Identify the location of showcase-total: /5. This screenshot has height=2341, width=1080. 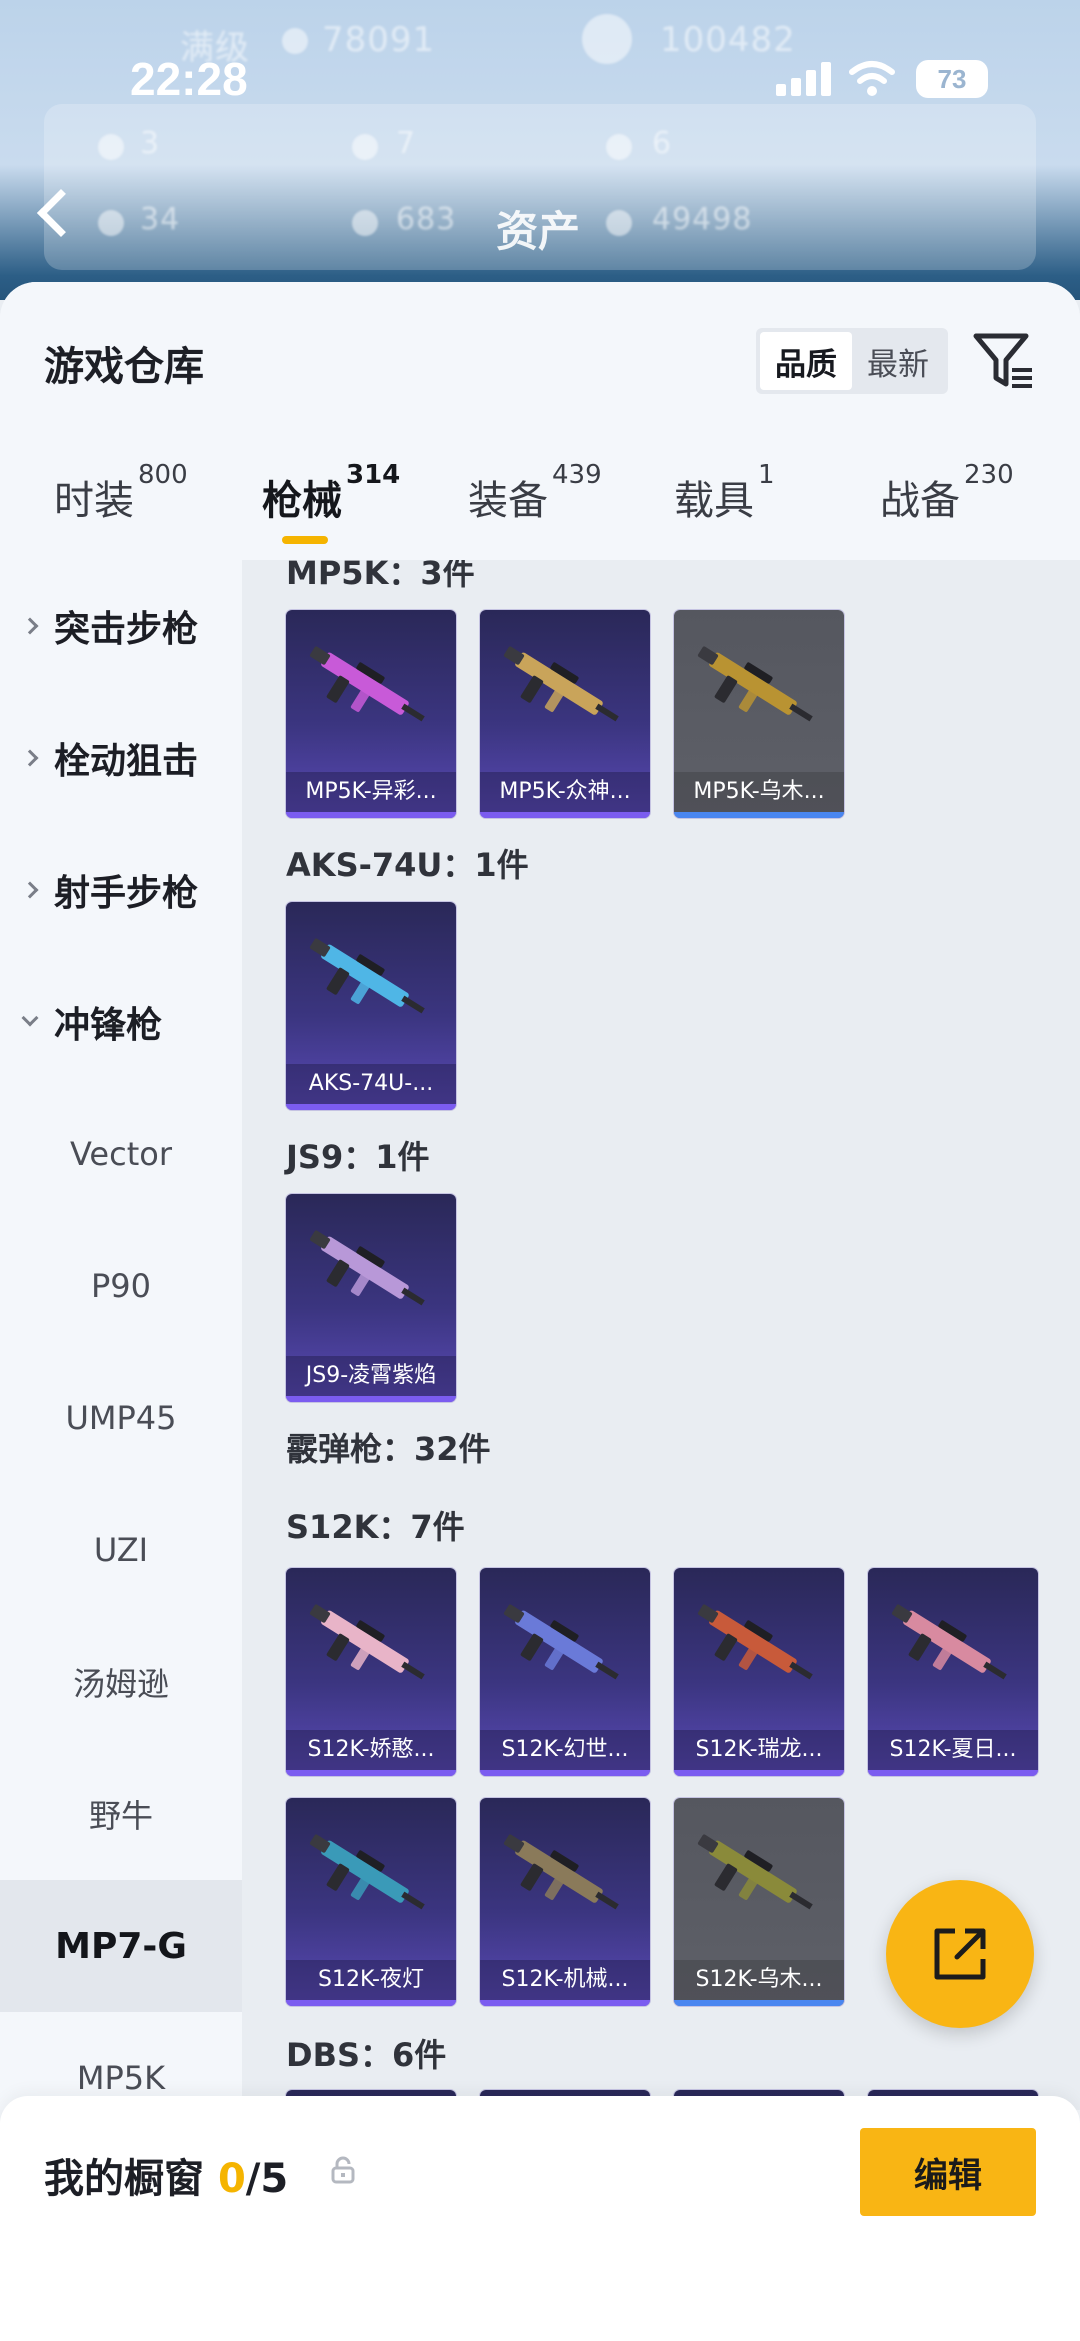
(267, 2179).